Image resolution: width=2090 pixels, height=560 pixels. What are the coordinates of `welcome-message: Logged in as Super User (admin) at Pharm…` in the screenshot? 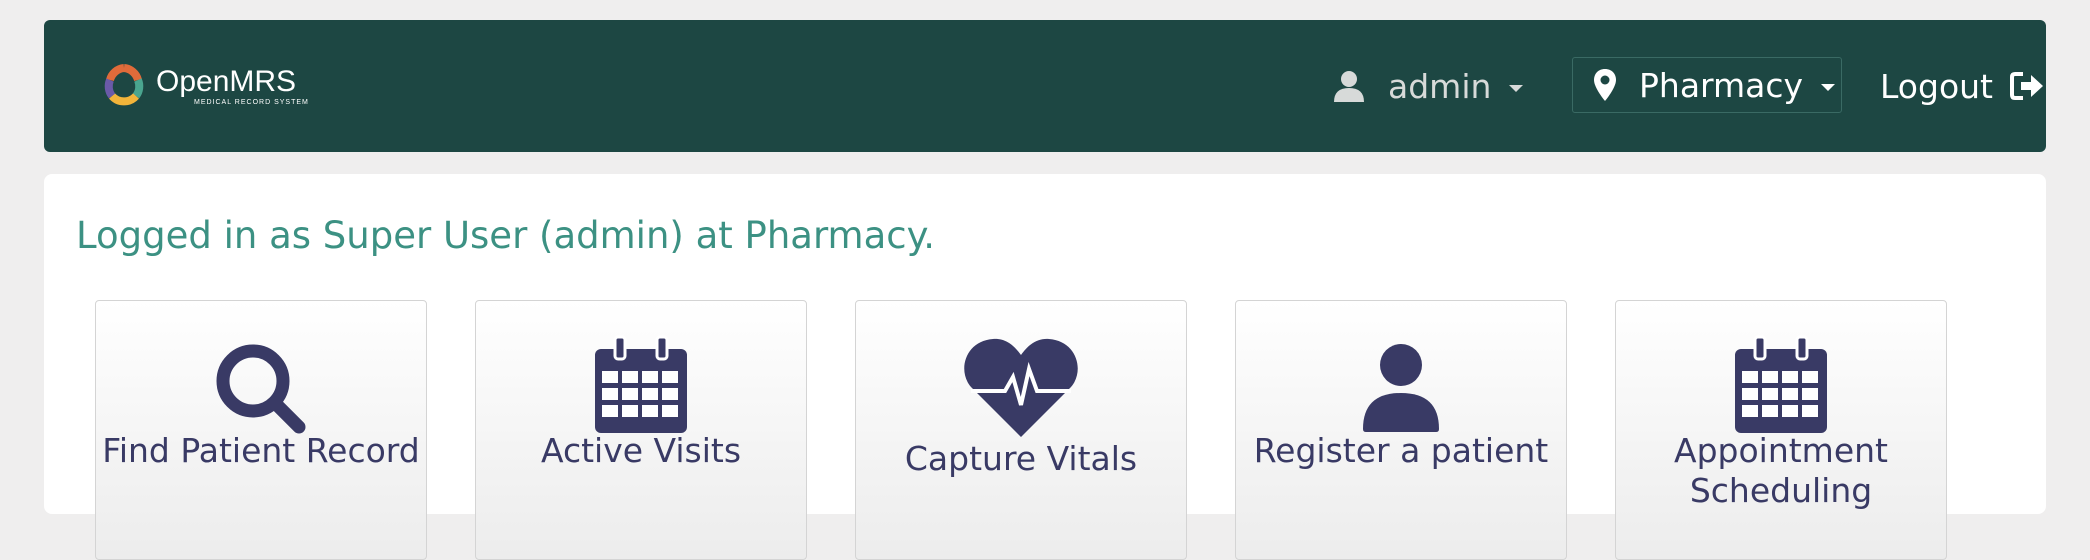 It's located at (505, 235).